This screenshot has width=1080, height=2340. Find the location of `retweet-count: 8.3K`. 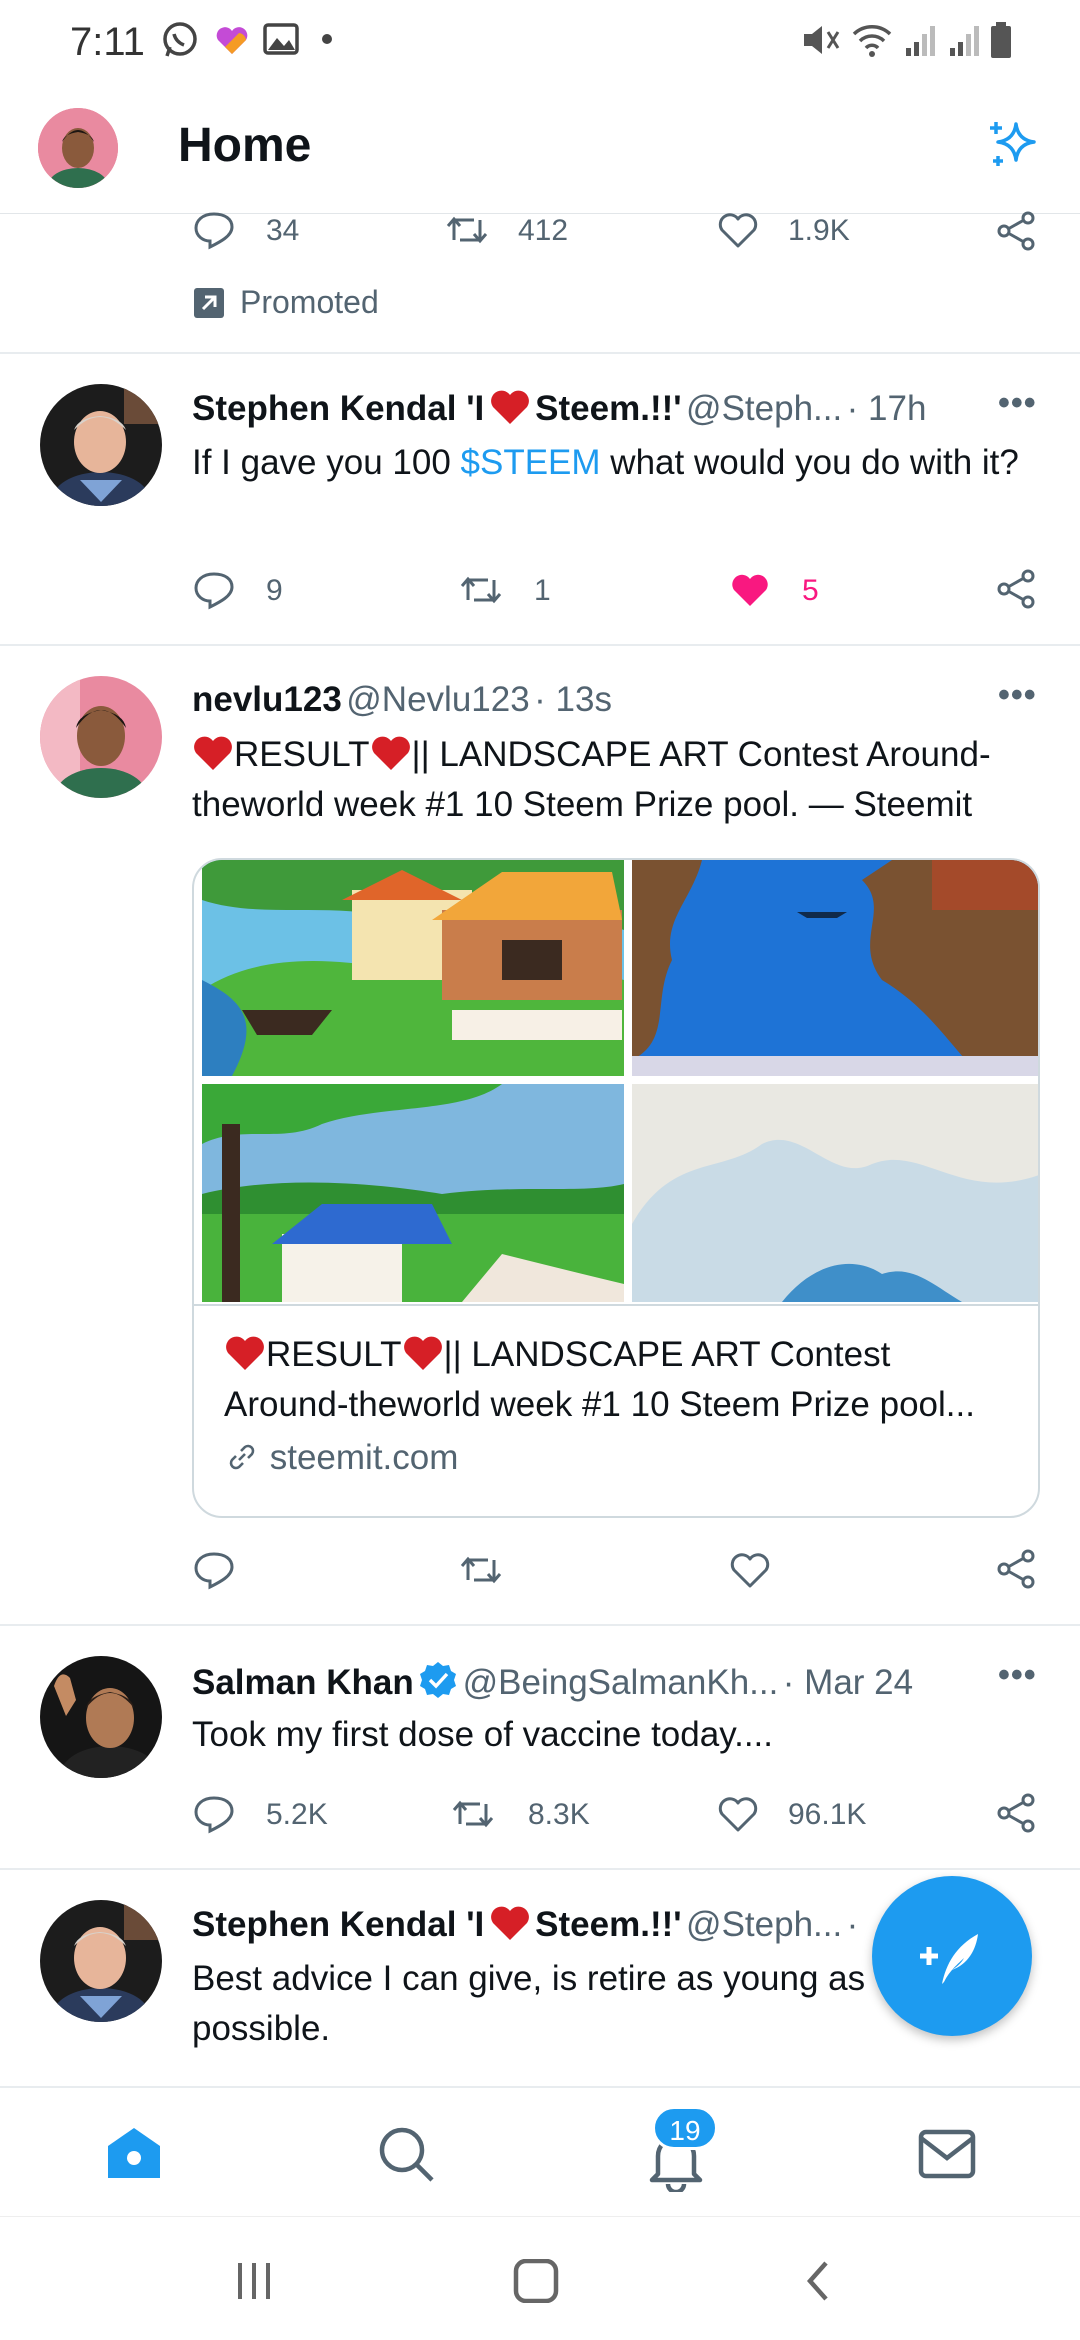

retweet-count: 8.3K is located at coordinates (559, 1814).